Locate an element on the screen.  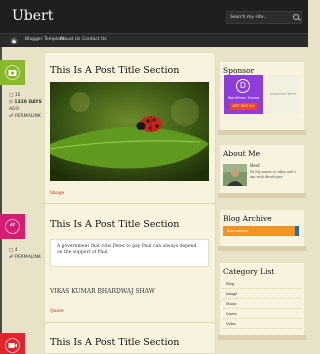
divi-logo: D is located at coordinates (243, 86).